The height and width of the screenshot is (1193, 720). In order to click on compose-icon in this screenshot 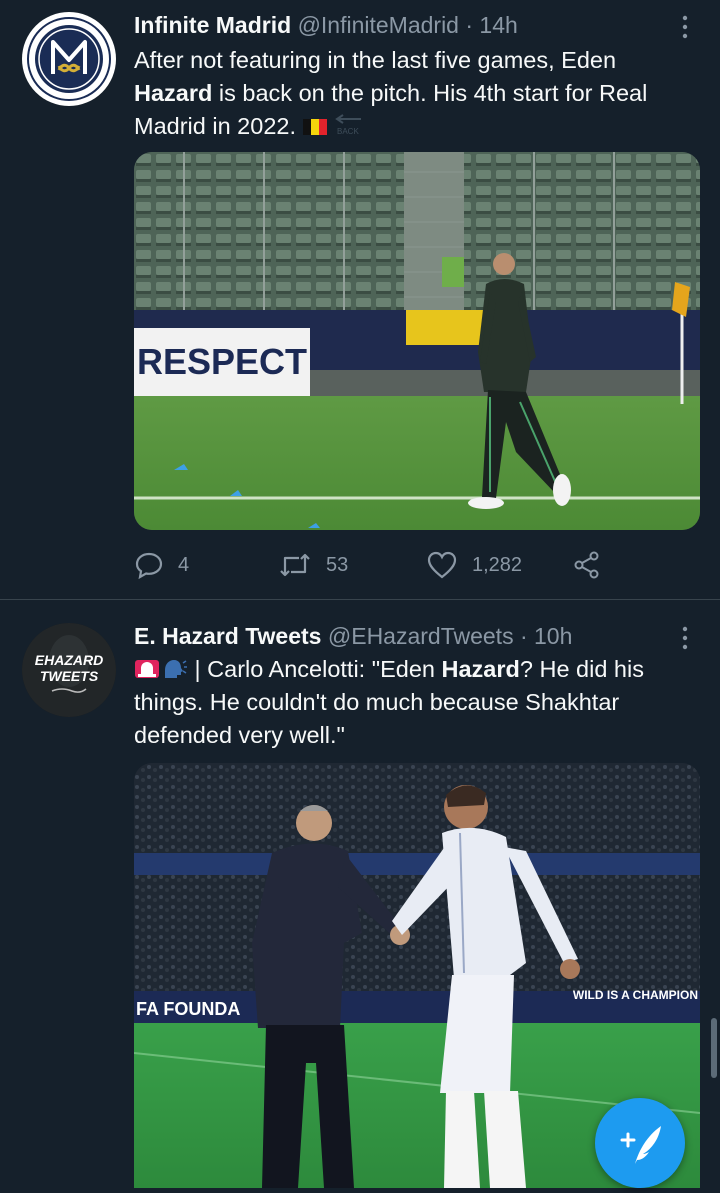, I will do `click(640, 1145)`.